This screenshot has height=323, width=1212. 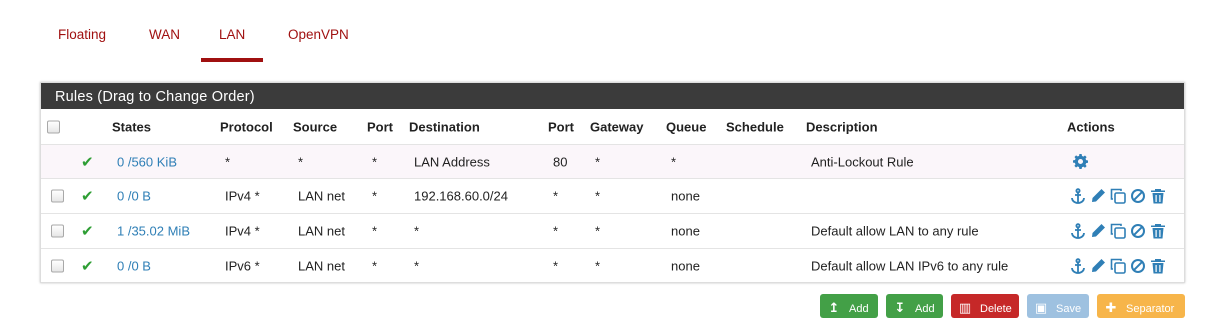 I want to click on select-all-checkbox, so click(x=53, y=127).